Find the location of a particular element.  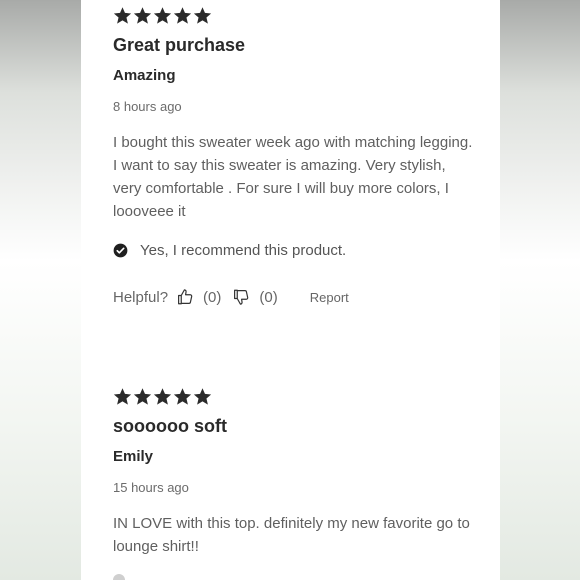

review-author: Amazing is located at coordinates (144, 75).